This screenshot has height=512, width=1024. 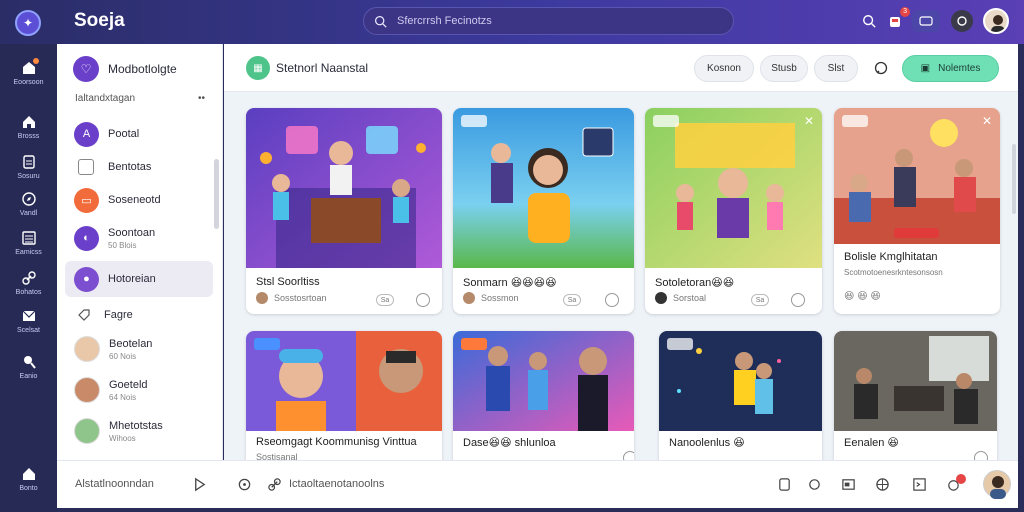 I want to click on sidebar-item-station: ◐ Soontoan 50 Blois, so click(x=139, y=238).